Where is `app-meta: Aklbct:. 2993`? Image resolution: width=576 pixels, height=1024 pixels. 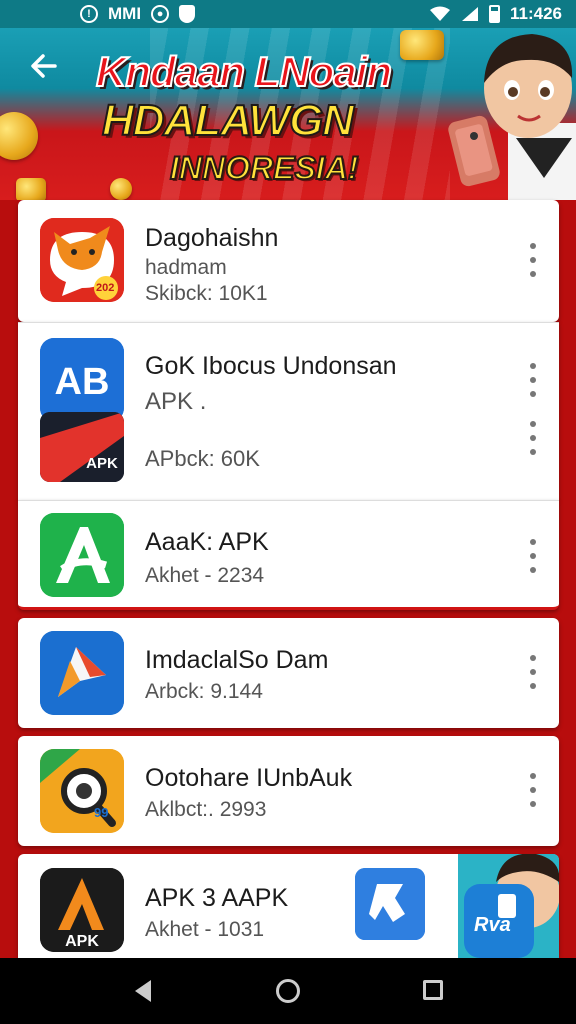
app-meta: Aklbct:. 2993 is located at coordinates (206, 809).